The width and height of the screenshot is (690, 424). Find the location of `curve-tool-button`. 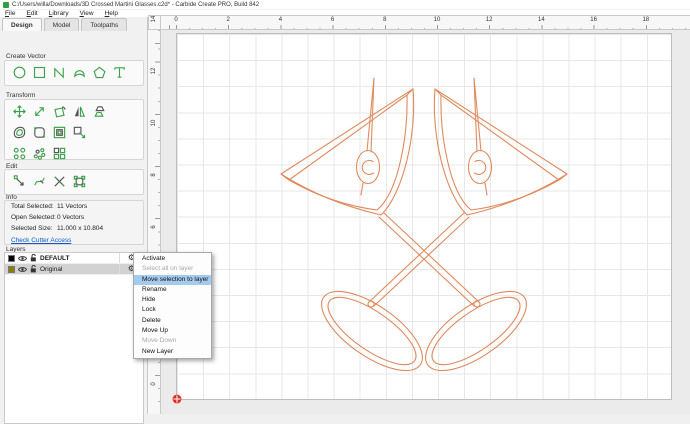

curve-tool-button is located at coordinates (79, 72).